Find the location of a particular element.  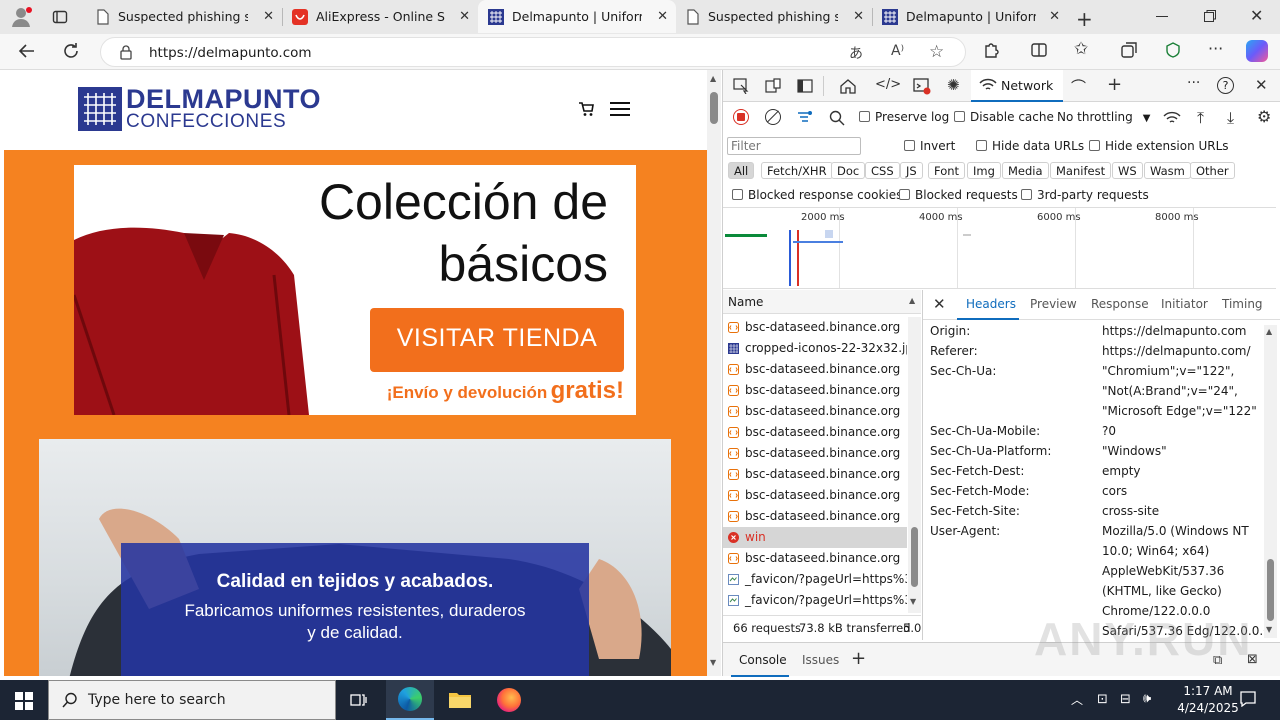

aliexpress-icon is located at coordinates (300, 16).